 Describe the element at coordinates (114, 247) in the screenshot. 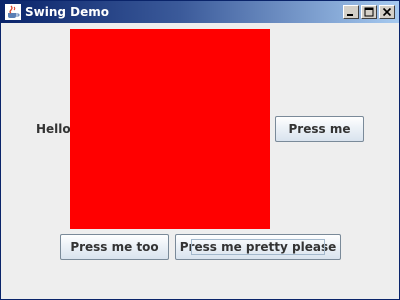

I see `press-me-too-button: Press me too` at that location.